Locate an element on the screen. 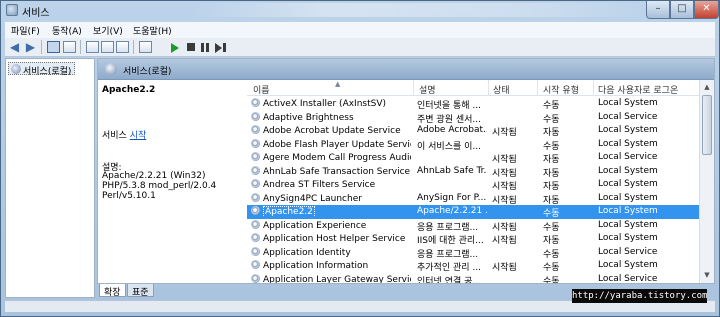 The width and height of the screenshot is (720, 317). column-header-log-on-as: 다음 사용자로 로그온 is located at coordinates (638, 89).